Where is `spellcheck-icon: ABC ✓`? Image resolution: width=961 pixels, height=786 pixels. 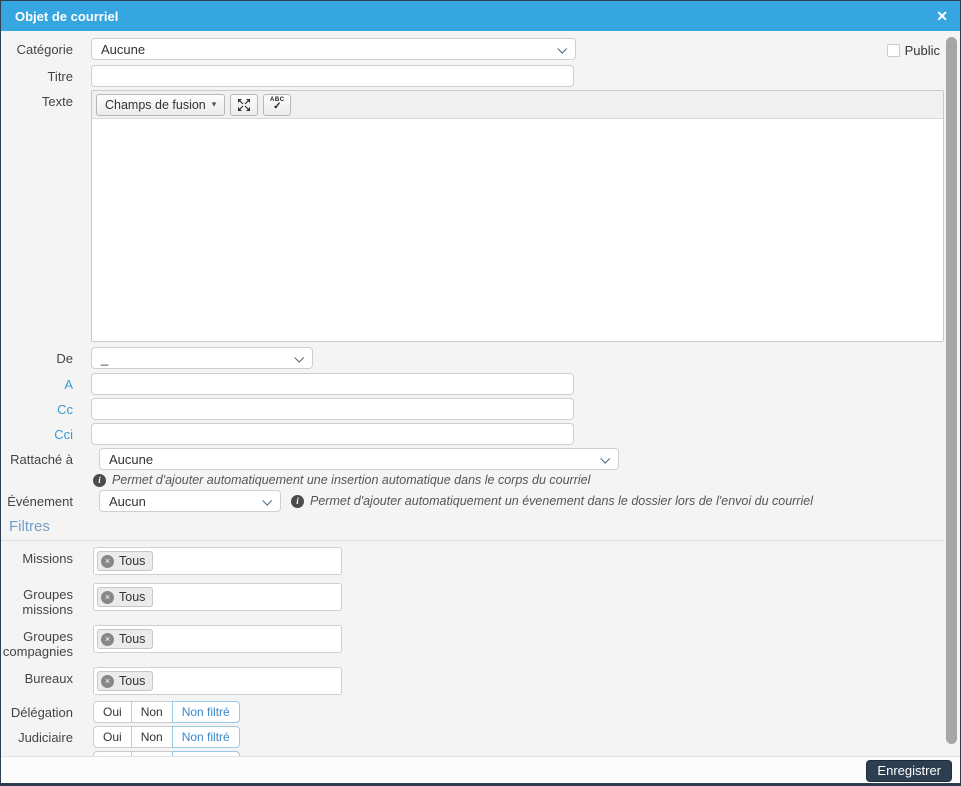
spellcheck-icon: ABC ✓ is located at coordinates (277, 104).